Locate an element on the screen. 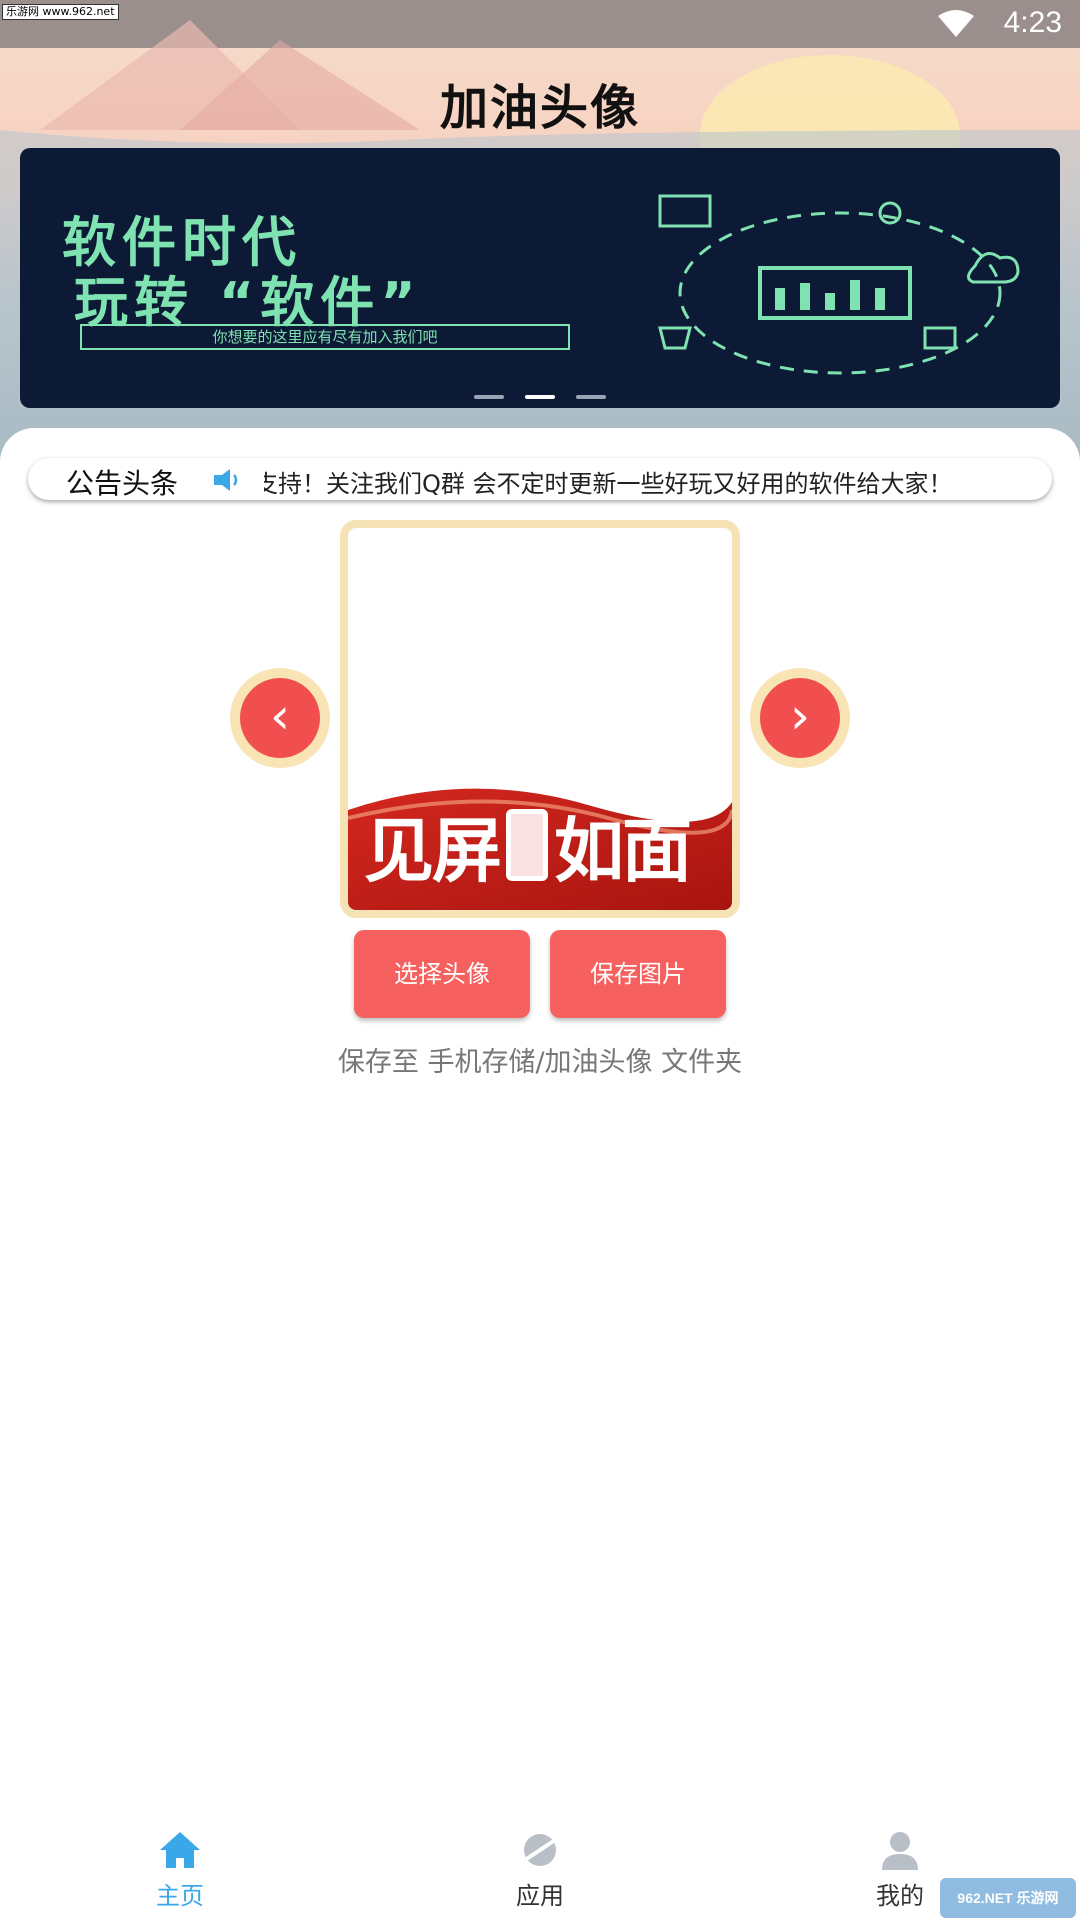 This screenshot has height=1920, width=1080. next-frame-button: › is located at coordinates (800, 718).